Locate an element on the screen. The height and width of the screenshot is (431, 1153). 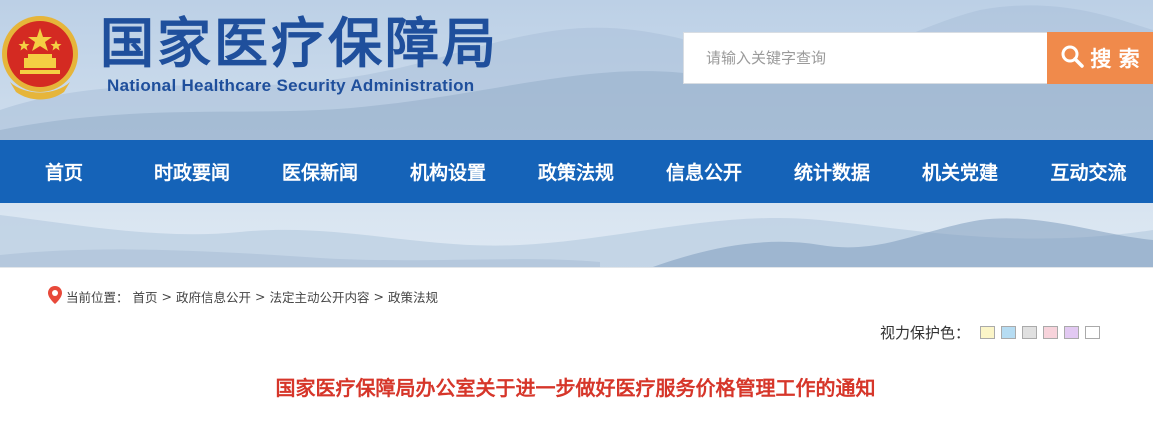
breadcrumb-prefix: 当前位置： is located at coordinates (97, 297).